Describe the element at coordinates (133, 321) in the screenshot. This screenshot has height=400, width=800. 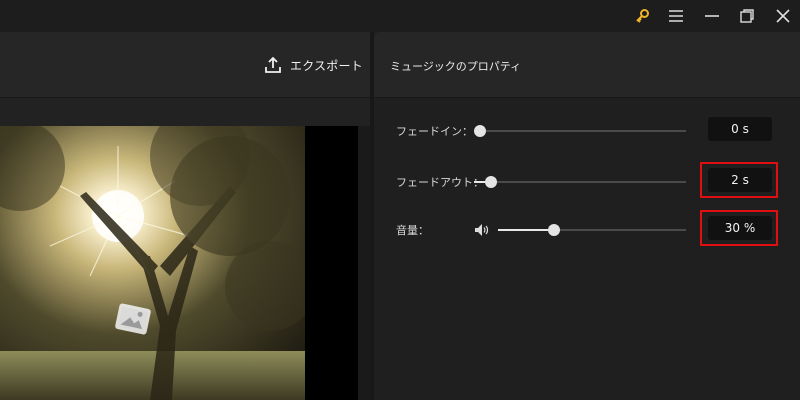
I see `image-overlay-icon` at that location.